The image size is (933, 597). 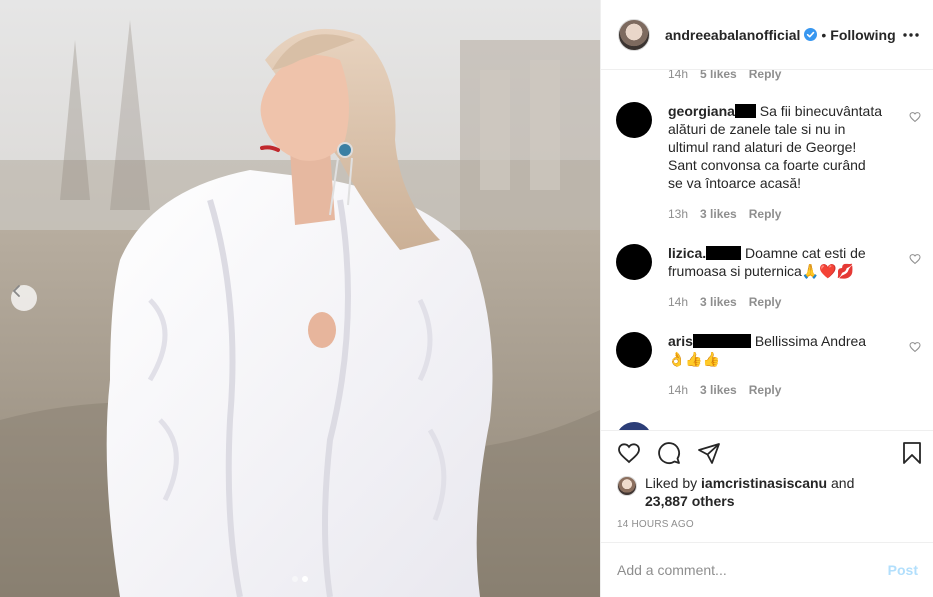 What do you see at coordinates (701, 111) in the screenshot?
I see `commenter-username: georgiana` at bounding box center [701, 111].